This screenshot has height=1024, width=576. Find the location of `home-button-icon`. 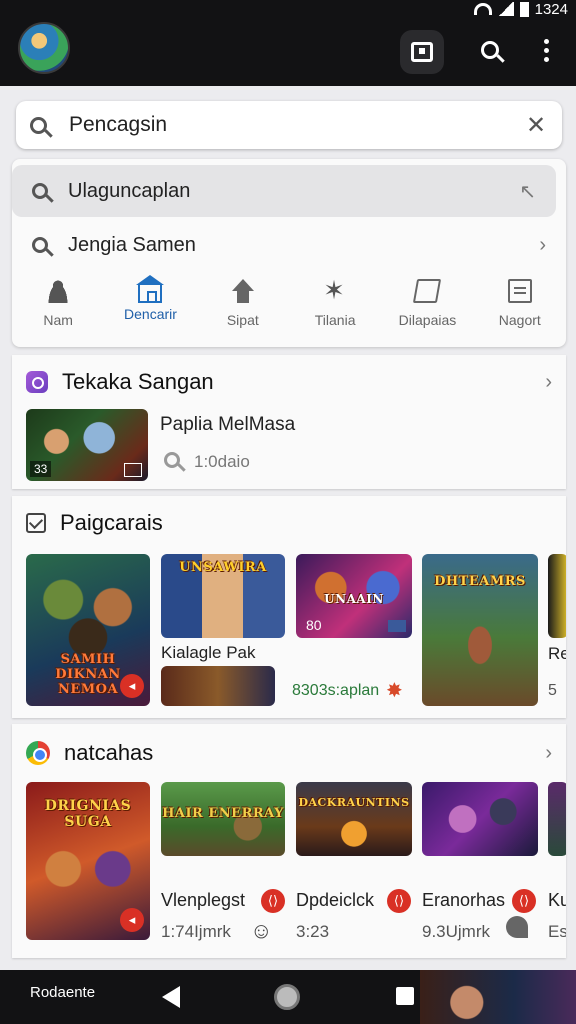

home-button-icon is located at coordinates (287, 997).